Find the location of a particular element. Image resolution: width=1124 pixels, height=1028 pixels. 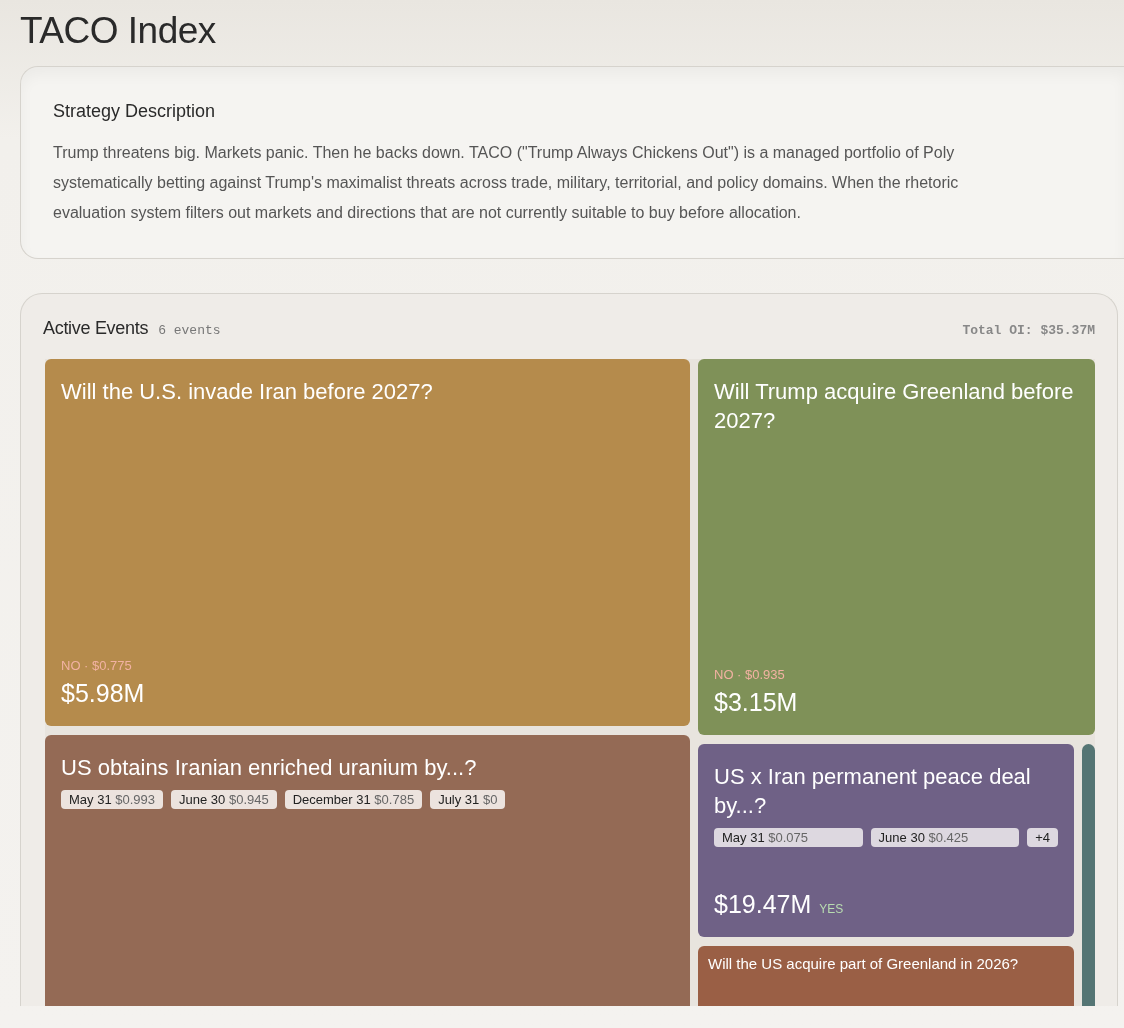

event-amount: $5.98M is located at coordinates (103, 693).